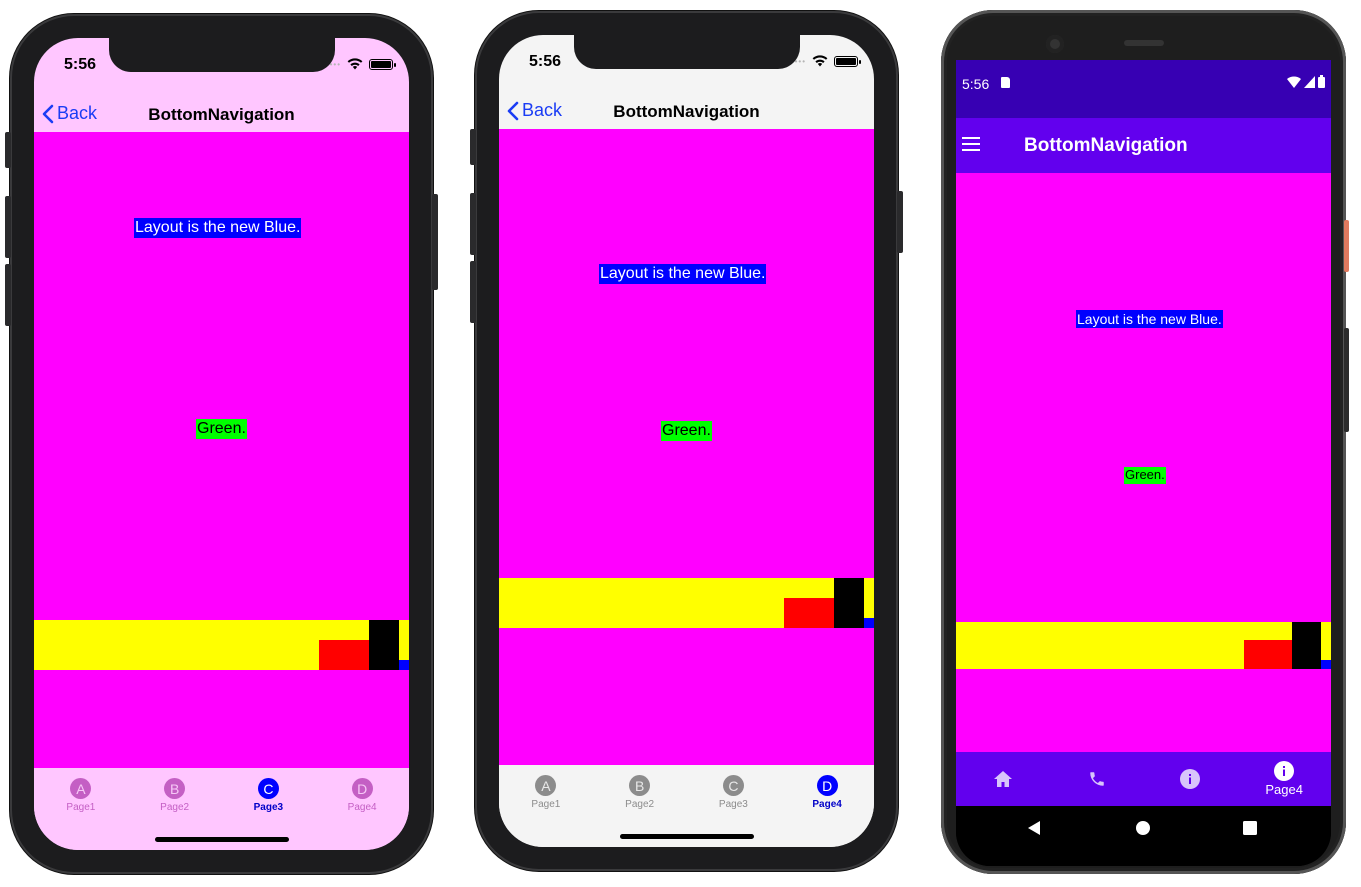  I want to click on system-navigation-bar, so click(1143, 836).